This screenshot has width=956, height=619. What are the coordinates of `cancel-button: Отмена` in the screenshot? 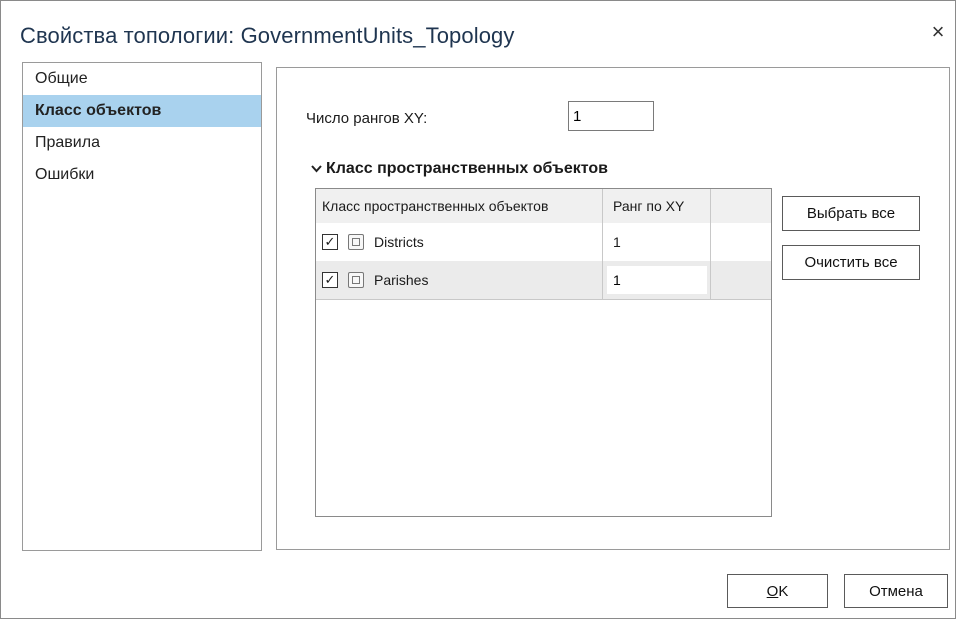 It's located at (896, 591).